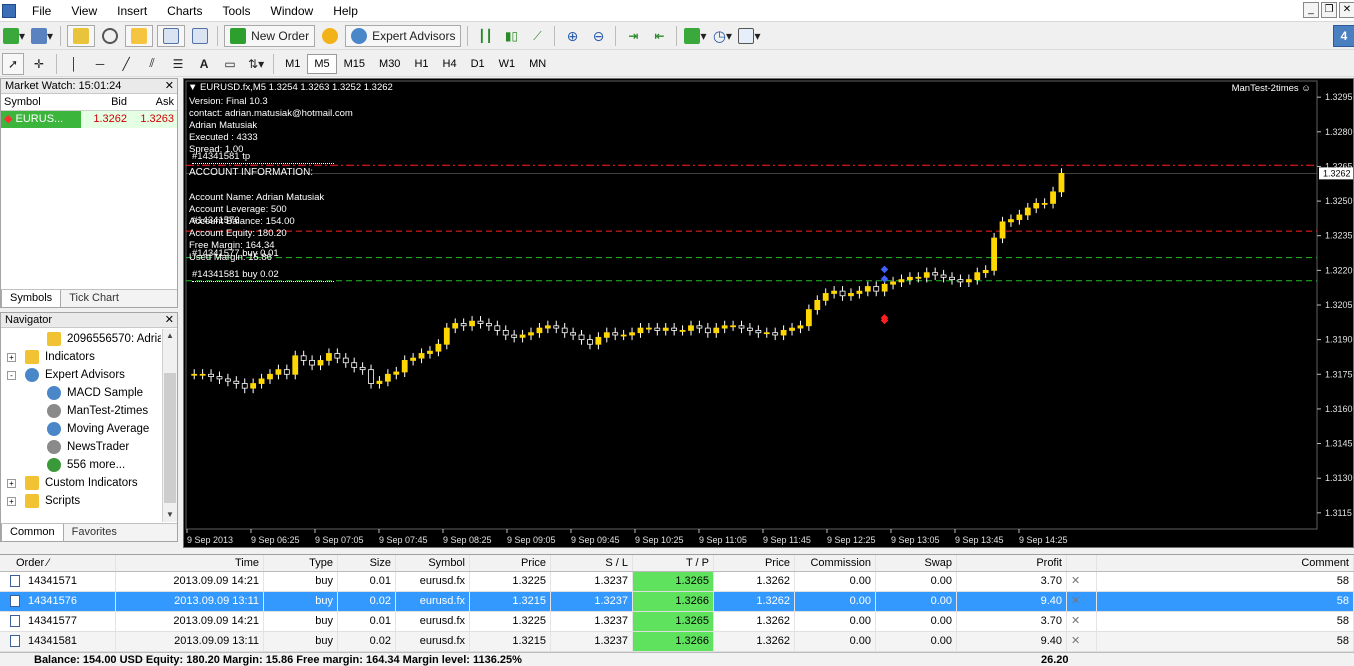 This screenshot has width=1354, height=666. What do you see at coordinates (74, 64) in the screenshot?
I see `vertical-line-button: │` at bounding box center [74, 64].